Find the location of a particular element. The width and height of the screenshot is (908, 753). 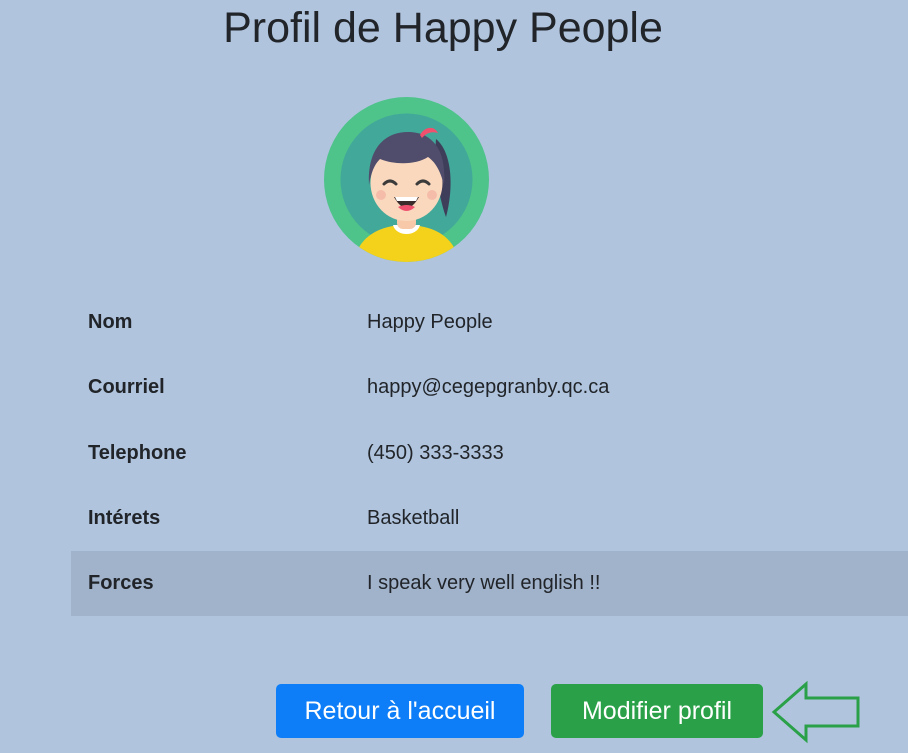

table-row-highlighted: Forces I speak very well english !! is located at coordinates (489, 584).